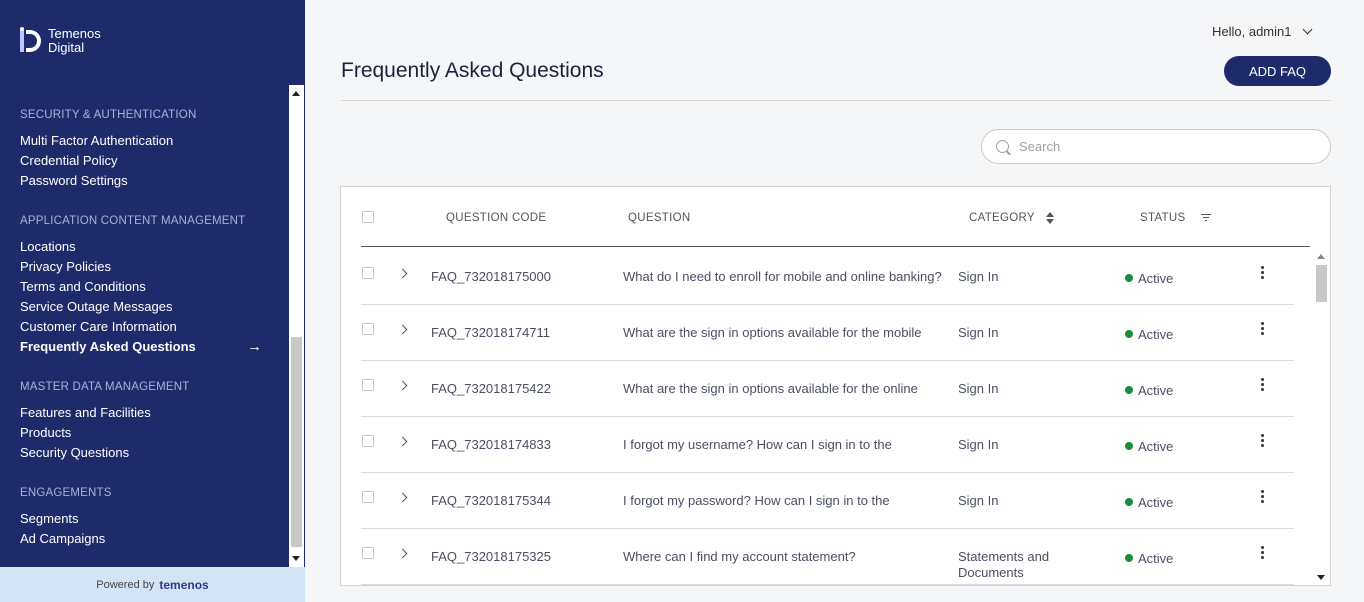  I want to click on powered-by-label: Powered by, so click(125, 584).